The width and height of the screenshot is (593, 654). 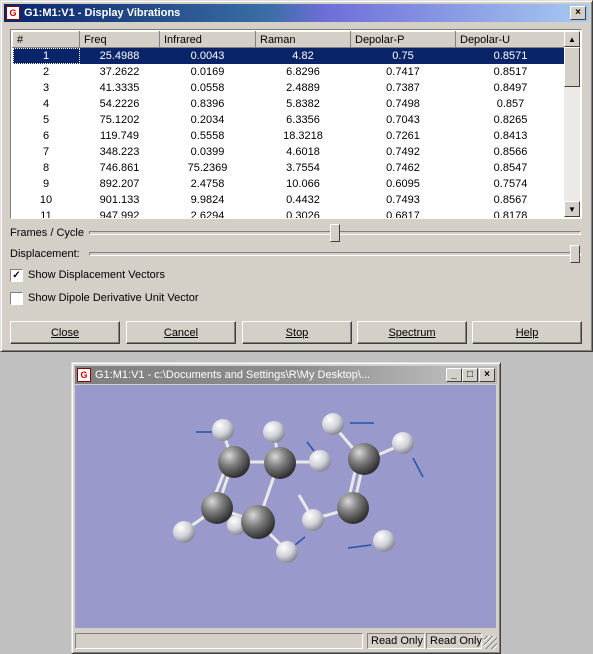 I want to click on close-button: Close, so click(x=65, y=332).